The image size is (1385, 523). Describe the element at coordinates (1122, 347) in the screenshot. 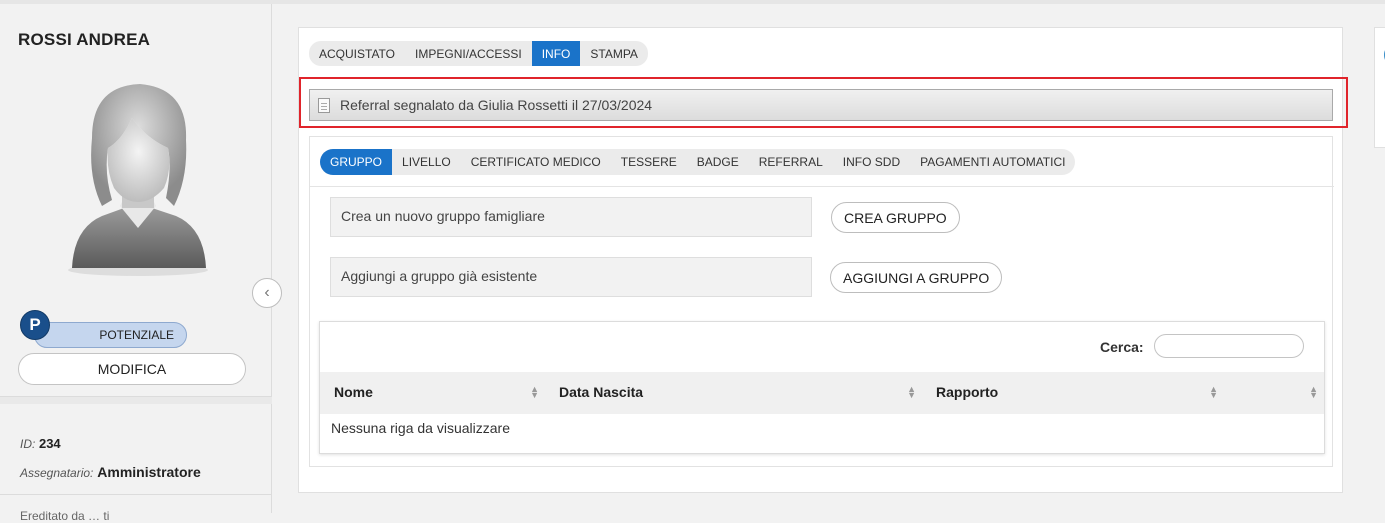

I see `search-label: Cerca:` at that location.